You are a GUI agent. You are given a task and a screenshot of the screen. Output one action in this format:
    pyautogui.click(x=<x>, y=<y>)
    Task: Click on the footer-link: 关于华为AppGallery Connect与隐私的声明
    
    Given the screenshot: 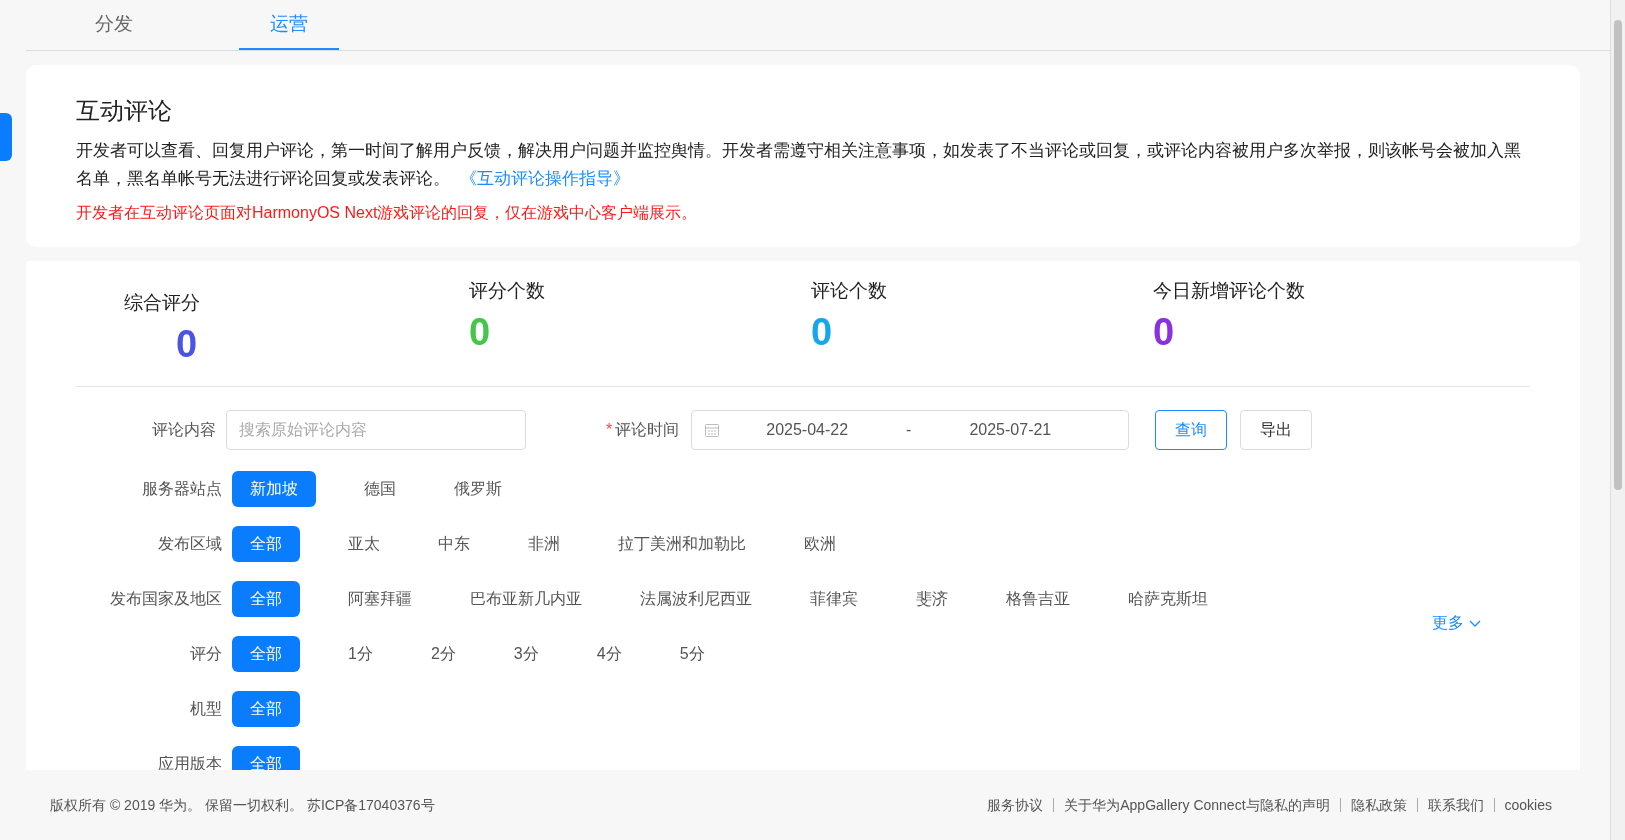 What is the action you would take?
    pyautogui.click(x=1196, y=805)
    